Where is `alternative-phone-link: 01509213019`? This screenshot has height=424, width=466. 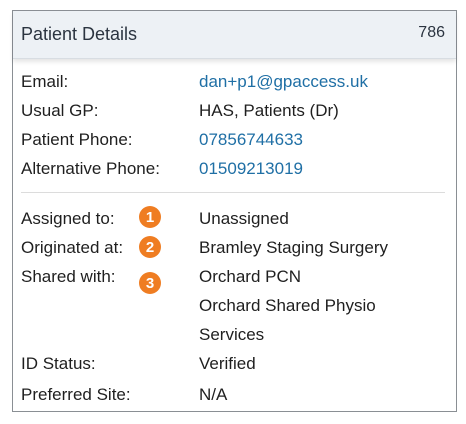
alternative-phone-link: 01509213019 is located at coordinates (251, 169).